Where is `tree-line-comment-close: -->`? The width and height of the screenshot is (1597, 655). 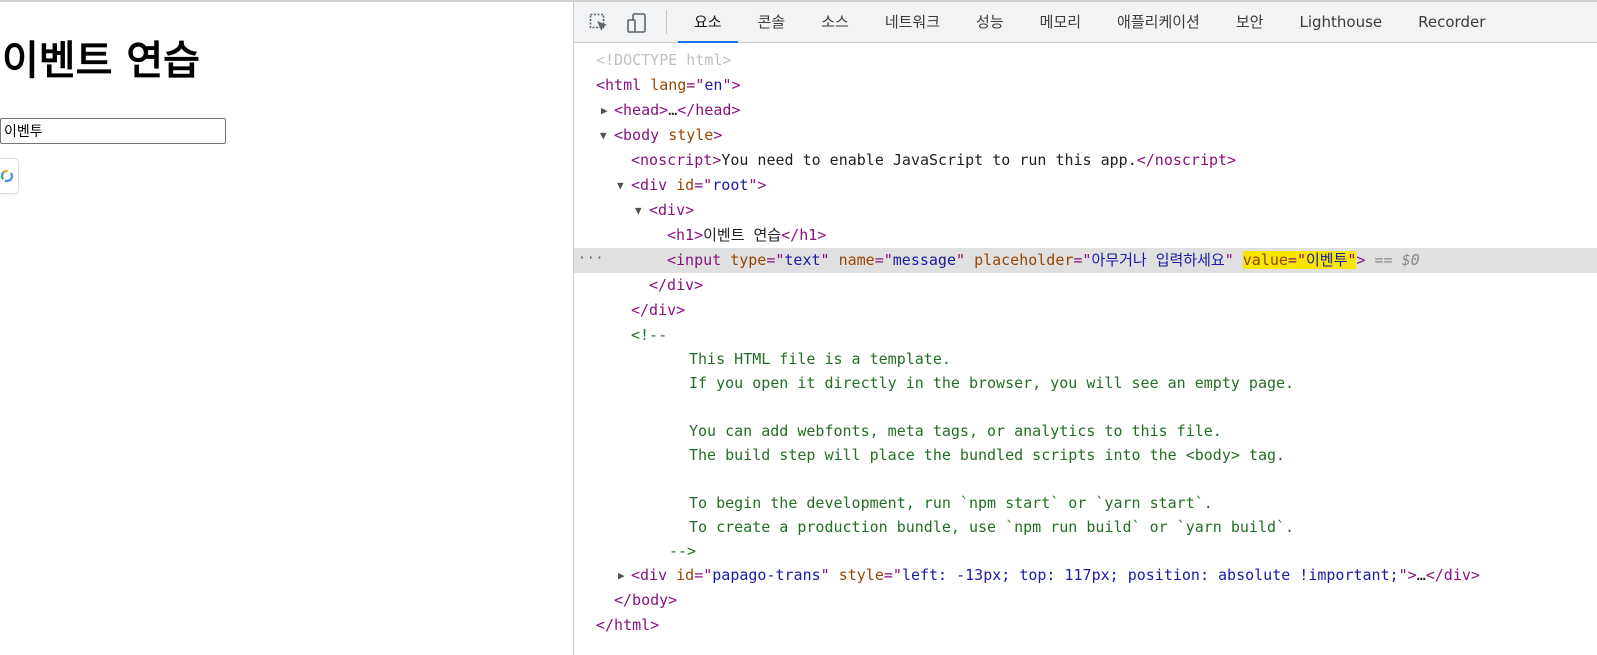
tree-line-comment-close: --> is located at coordinates (683, 551).